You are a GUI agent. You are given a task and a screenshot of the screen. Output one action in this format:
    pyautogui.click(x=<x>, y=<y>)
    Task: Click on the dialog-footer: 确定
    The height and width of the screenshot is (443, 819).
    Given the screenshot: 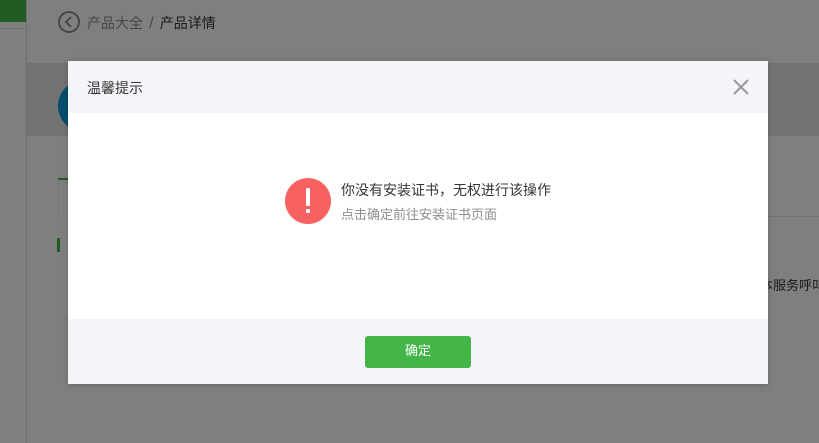 What is the action you would take?
    pyautogui.click(x=418, y=351)
    